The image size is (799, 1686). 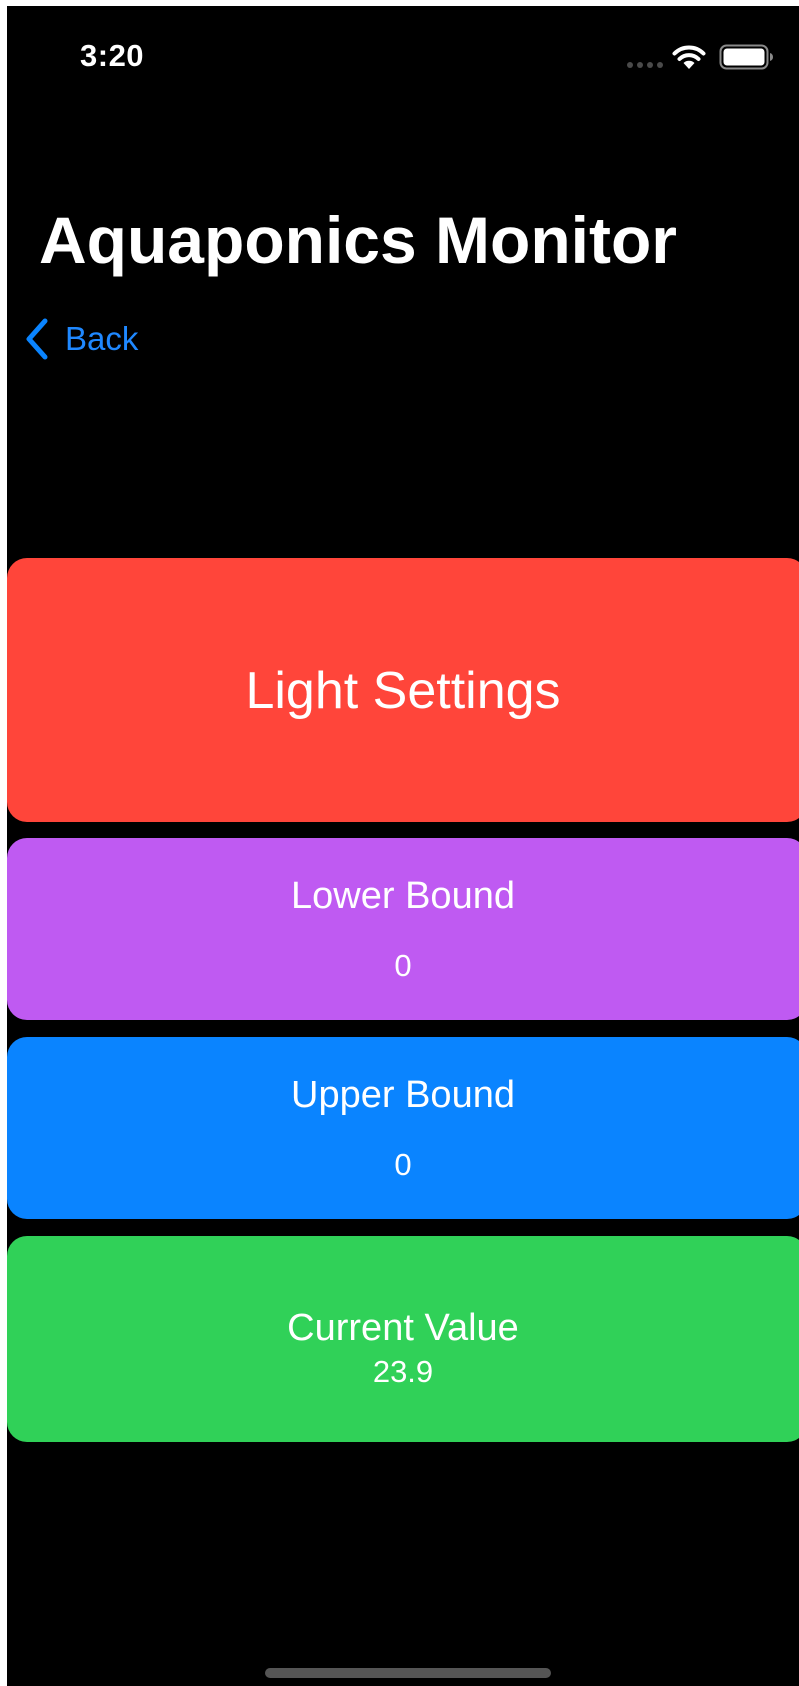 What do you see at coordinates (37, 339) in the screenshot?
I see `chevron-left-icon` at bounding box center [37, 339].